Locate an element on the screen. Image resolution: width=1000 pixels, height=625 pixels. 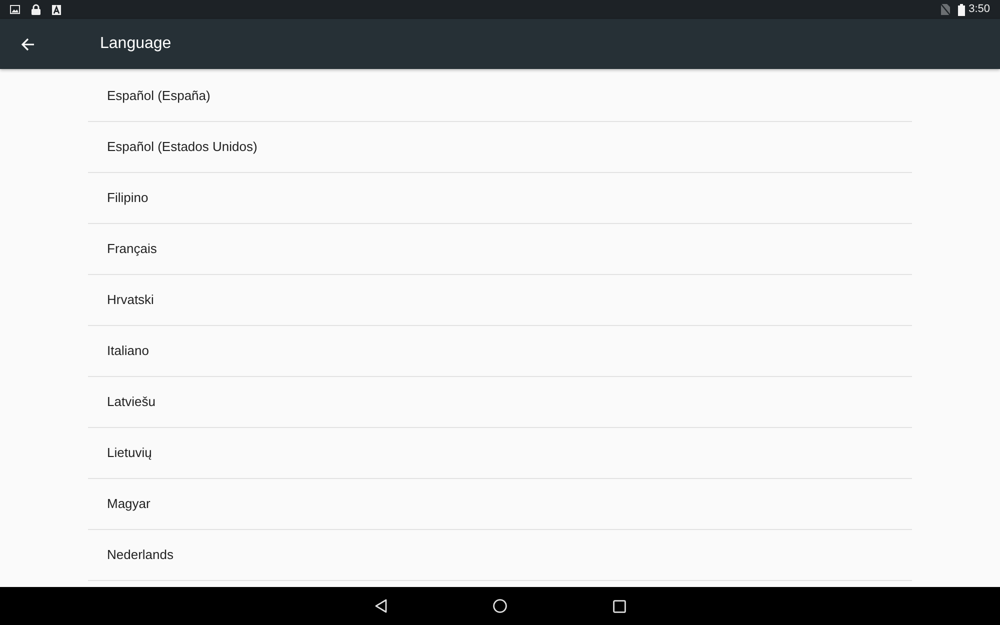
no-sim-icon is located at coordinates (945, 9).